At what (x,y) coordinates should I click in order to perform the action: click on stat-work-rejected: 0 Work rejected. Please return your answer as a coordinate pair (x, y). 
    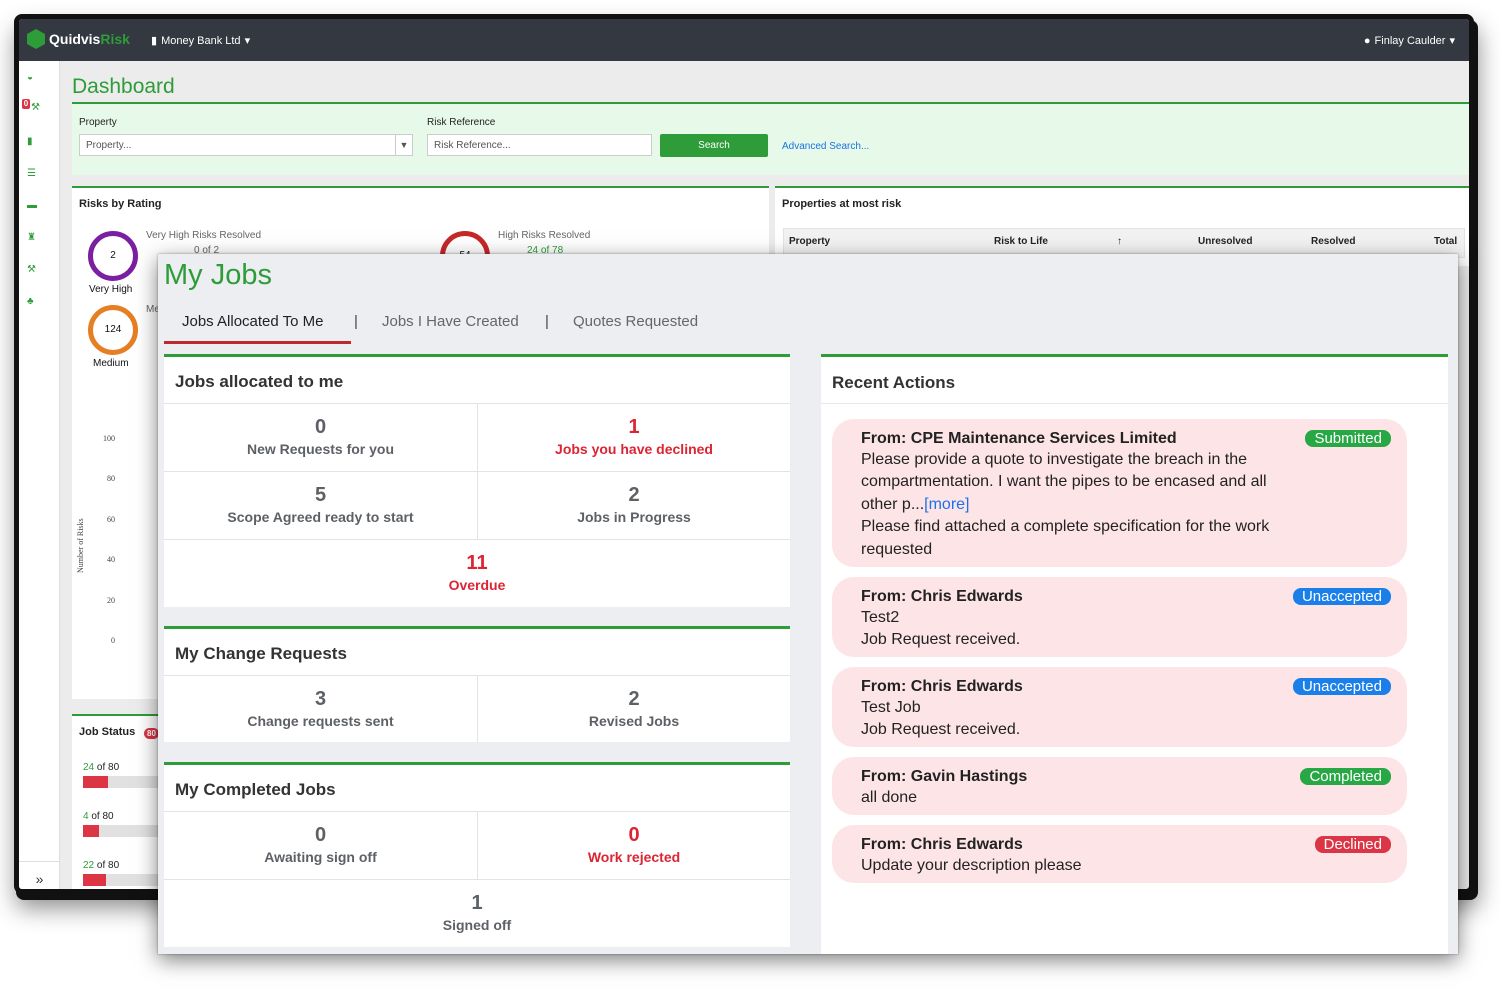
    Looking at the image, I should click on (633, 845).